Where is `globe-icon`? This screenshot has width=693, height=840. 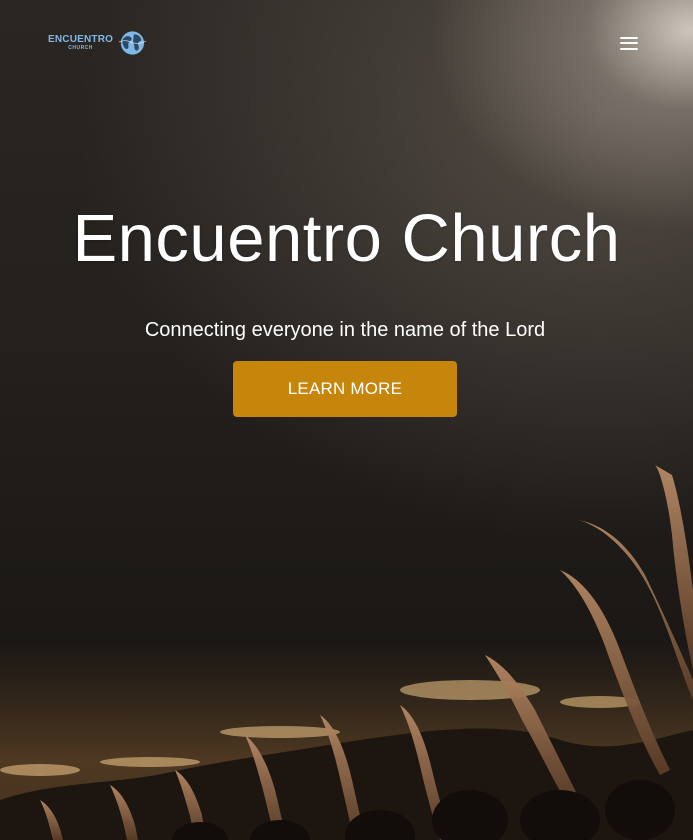
globe-icon is located at coordinates (132, 43).